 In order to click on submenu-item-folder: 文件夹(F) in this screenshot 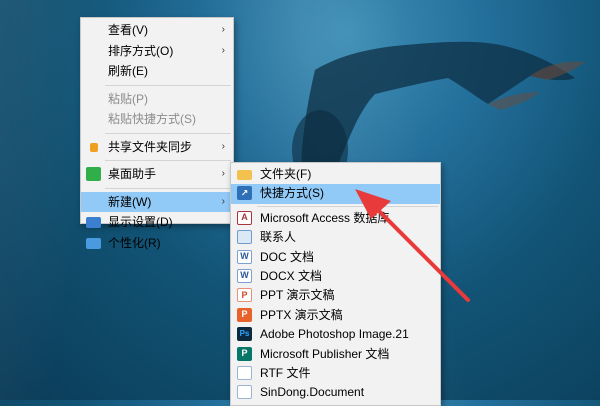, I will do `click(335, 174)`.